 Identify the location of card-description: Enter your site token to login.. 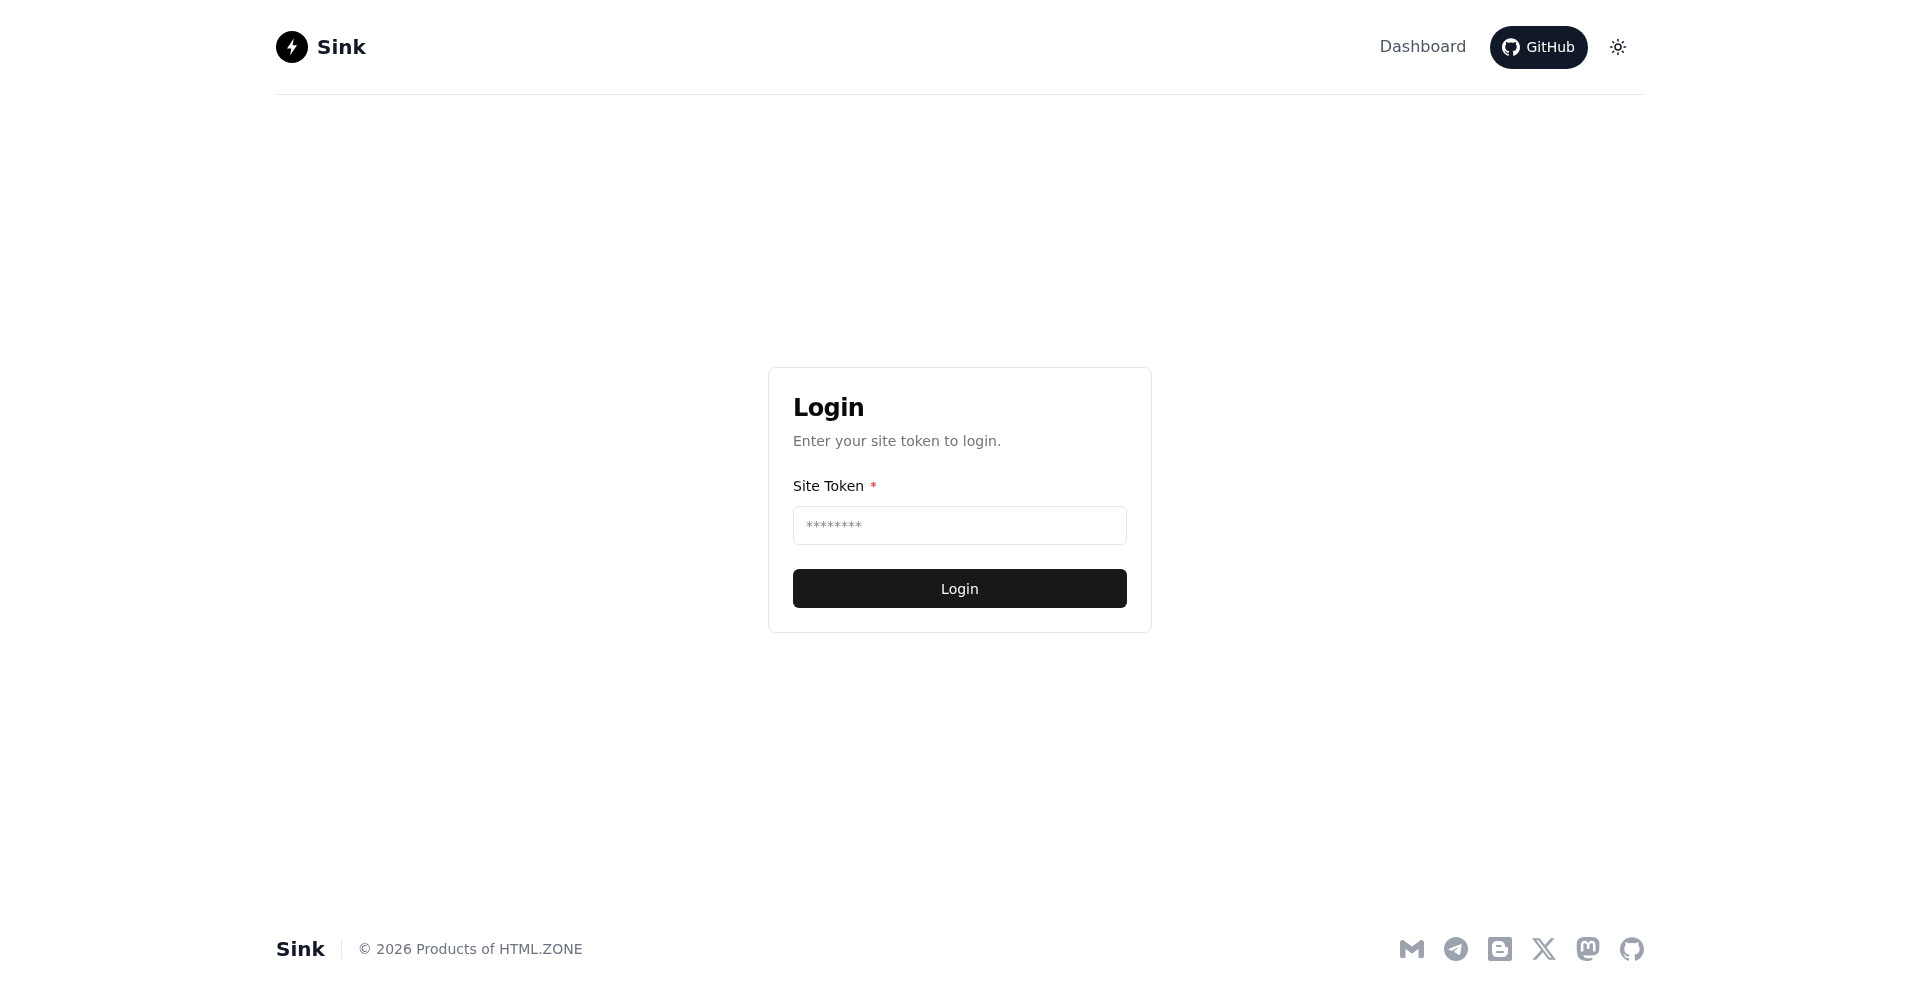
(897, 441).